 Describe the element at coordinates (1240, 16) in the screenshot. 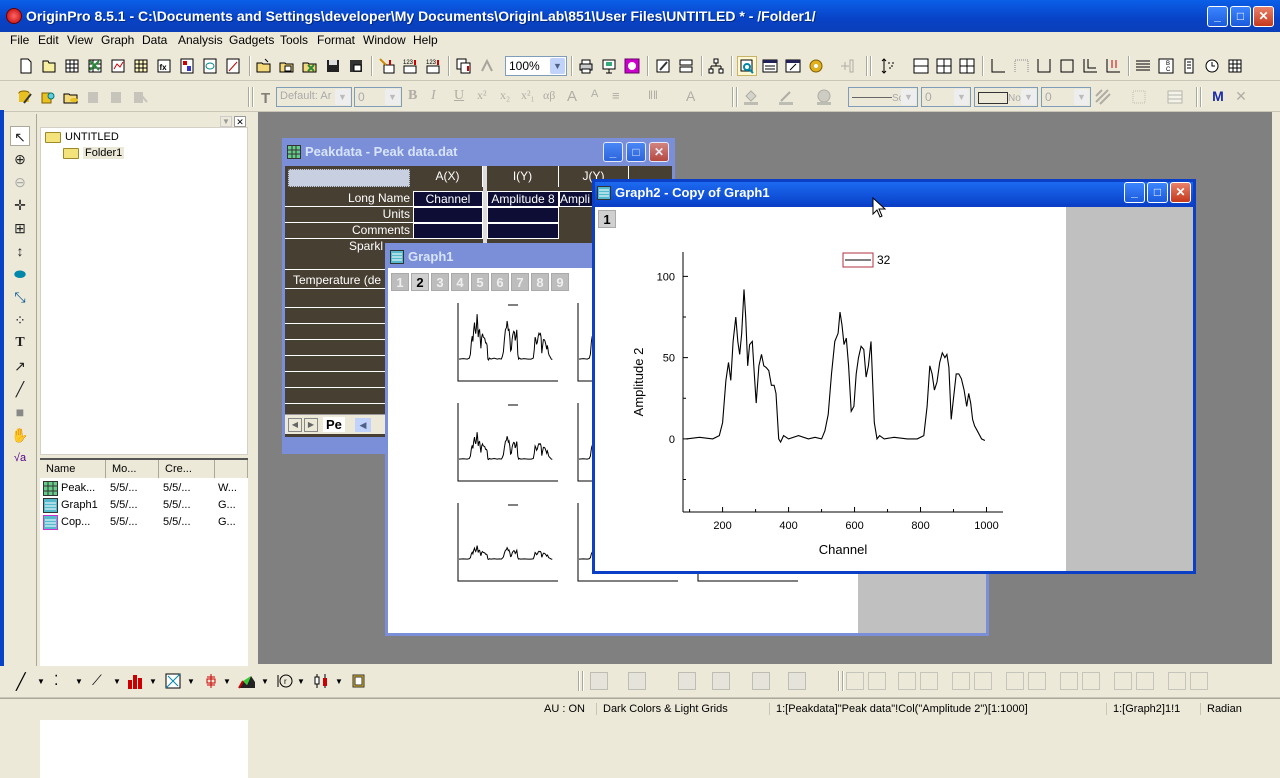

I see `maximize-button: □` at that location.